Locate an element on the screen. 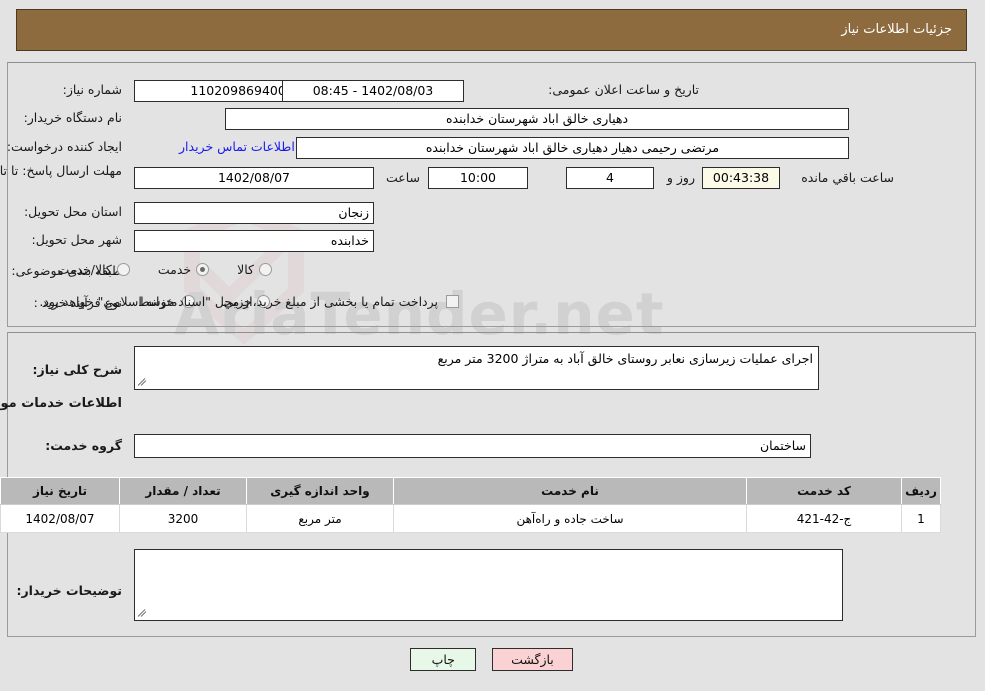 The height and width of the screenshot is (691, 985). category-options: کالا خدمت کالا/خدمت is located at coordinates (151, 269).